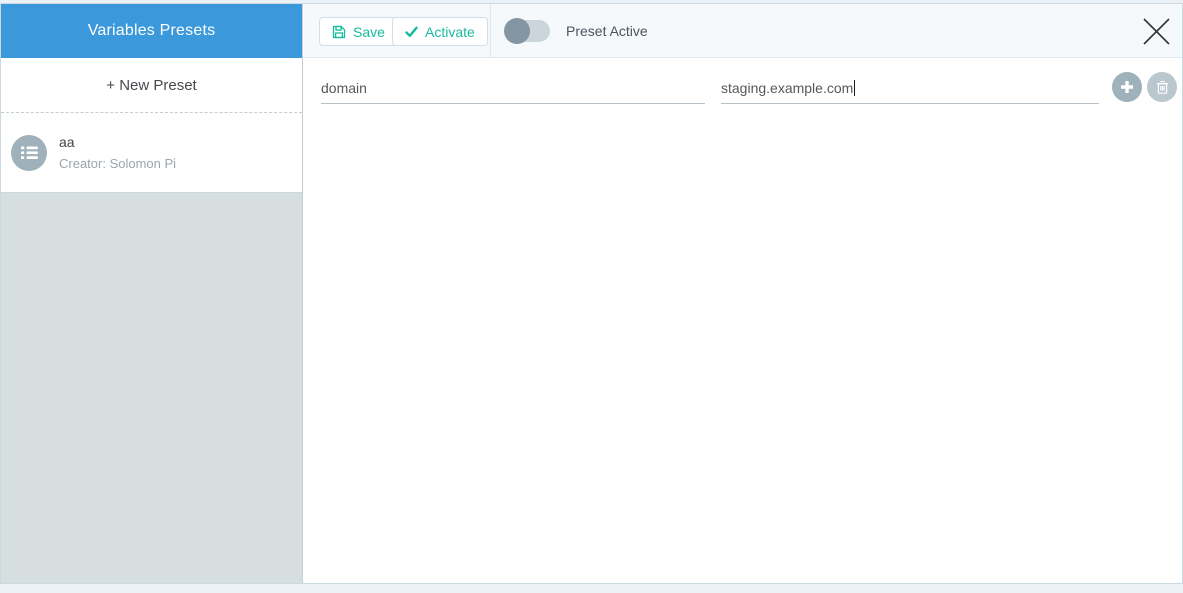 The width and height of the screenshot is (1183, 593). I want to click on plus-icon, so click(1127, 87).